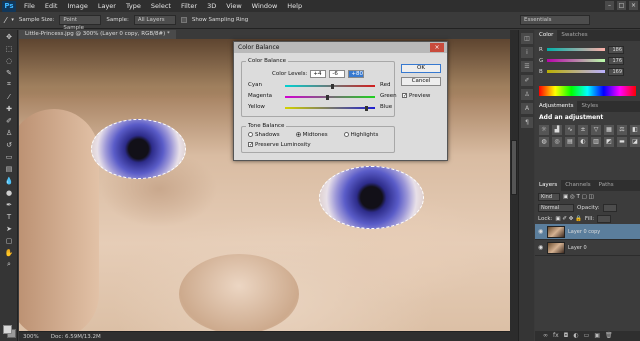 This screenshot has height=341, width=640. What do you see at coordinates (161, 6) in the screenshot?
I see `menu-select: Select` at bounding box center [161, 6].